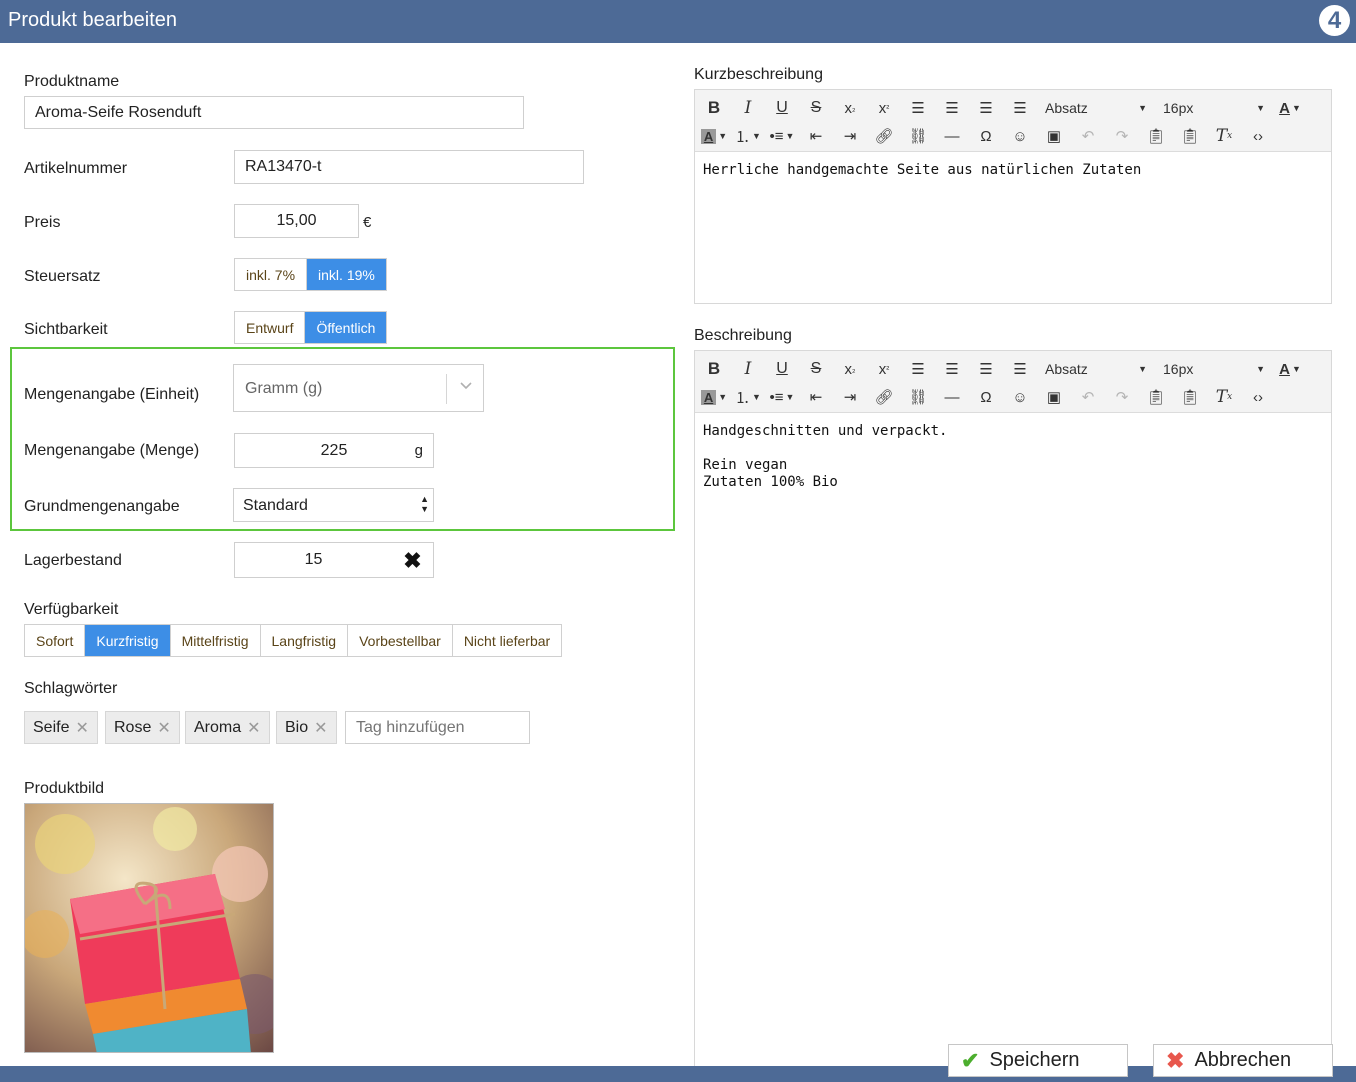 Image resolution: width=1356 pixels, height=1082 pixels. I want to click on verfuegbarkeit-option-mittelfristig: Mittelfristig, so click(216, 640).